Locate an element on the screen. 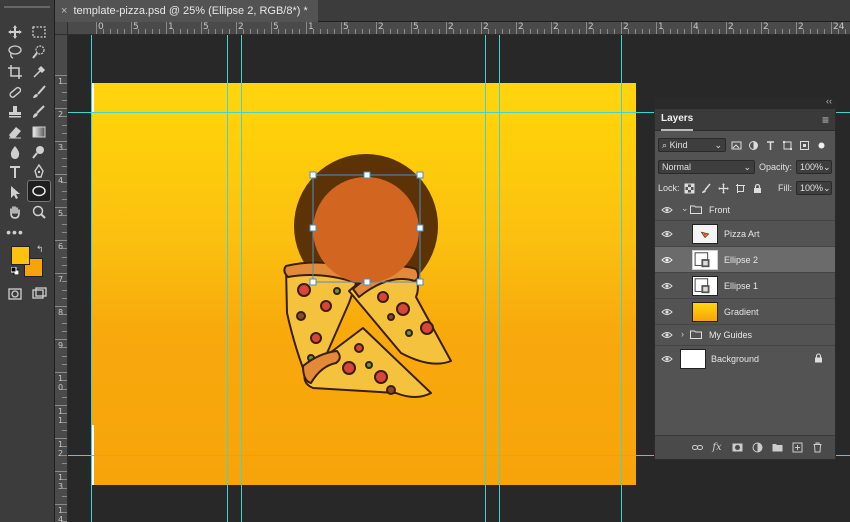  path-select-tool is located at coordinates (15, 192).